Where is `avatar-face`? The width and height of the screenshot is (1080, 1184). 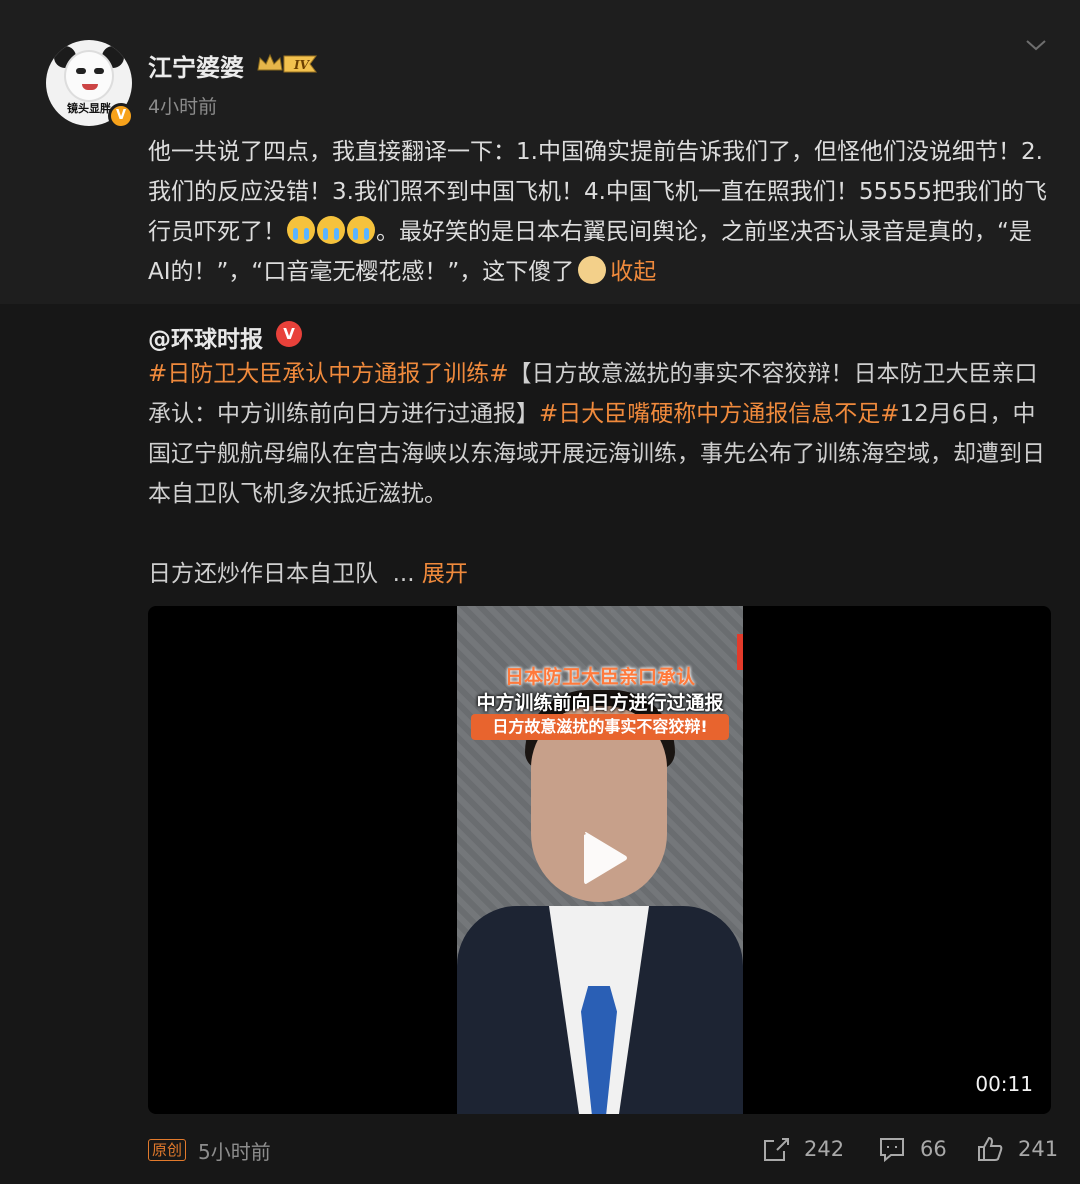 avatar-face is located at coordinates (89, 76).